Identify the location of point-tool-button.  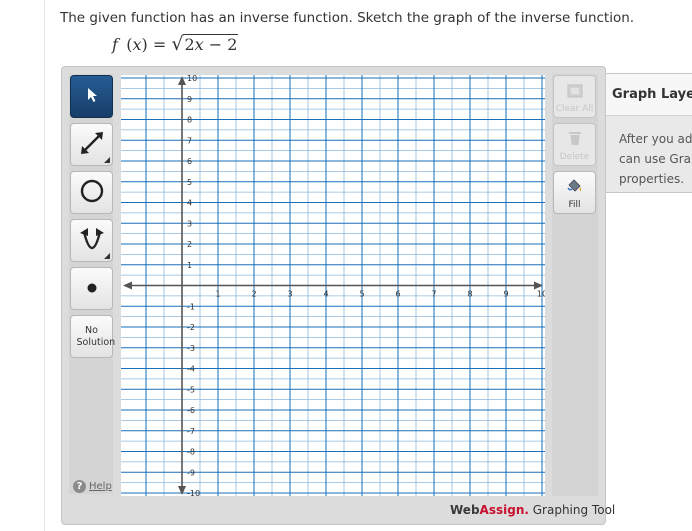
(91, 288).